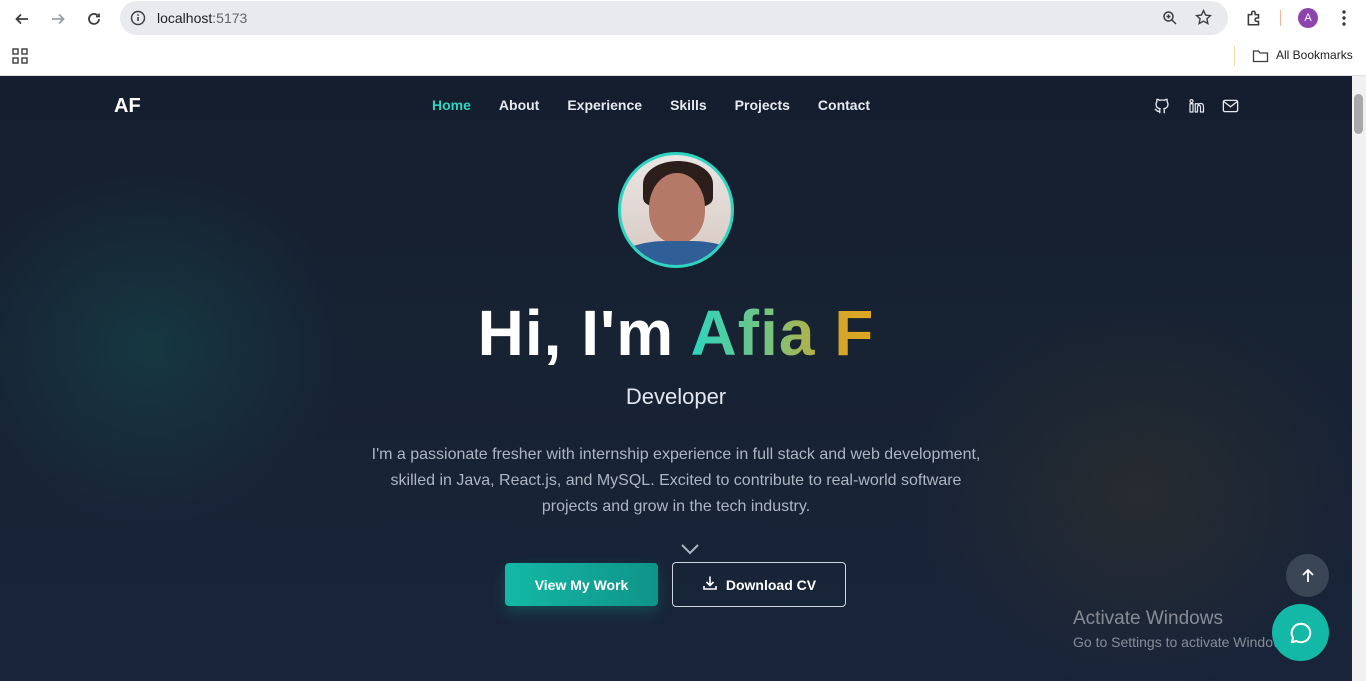 This screenshot has height=681, width=1366. I want to click on github-icon, so click(1162, 106).